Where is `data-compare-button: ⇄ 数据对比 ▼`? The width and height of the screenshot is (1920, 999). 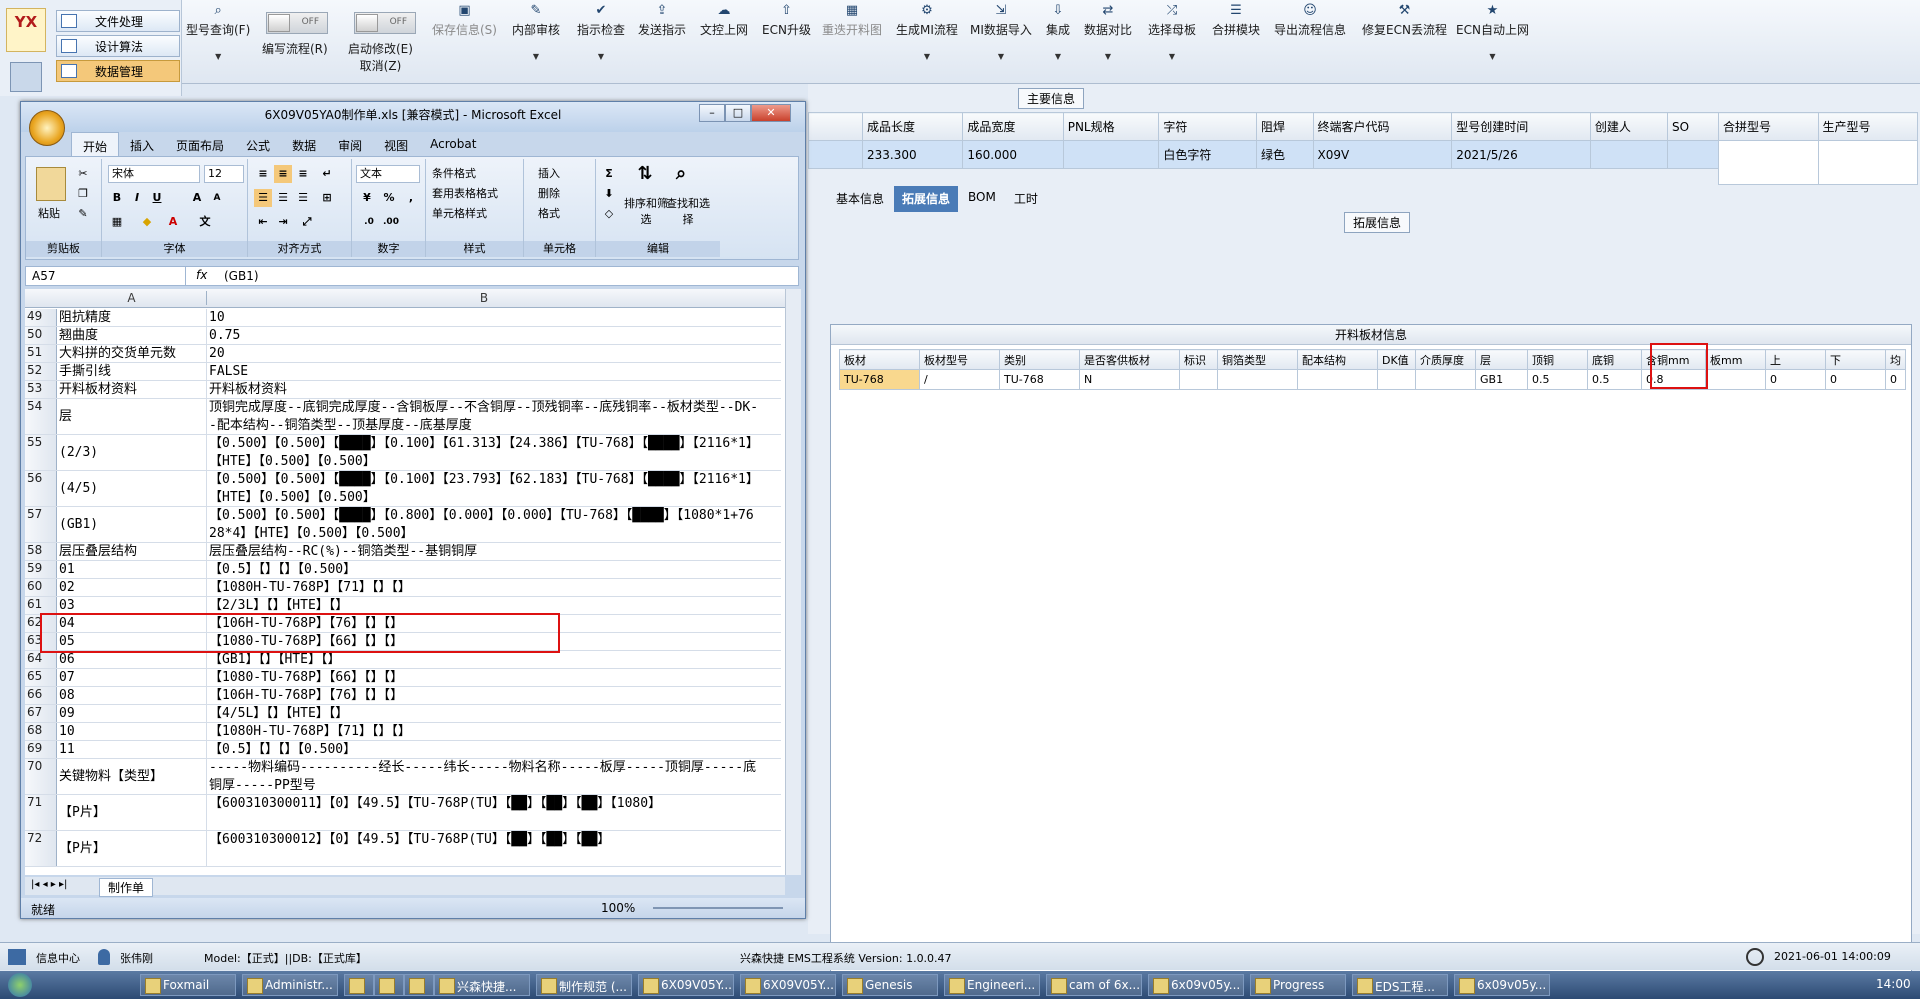
data-compare-button: ⇄ 数据对比 ▼ is located at coordinates (1108, 33).